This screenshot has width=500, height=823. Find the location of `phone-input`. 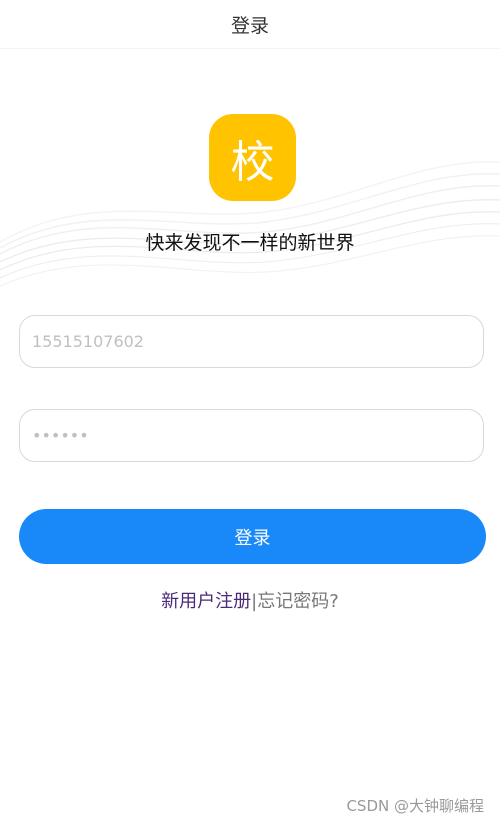

phone-input is located at coordinates (251, 341).